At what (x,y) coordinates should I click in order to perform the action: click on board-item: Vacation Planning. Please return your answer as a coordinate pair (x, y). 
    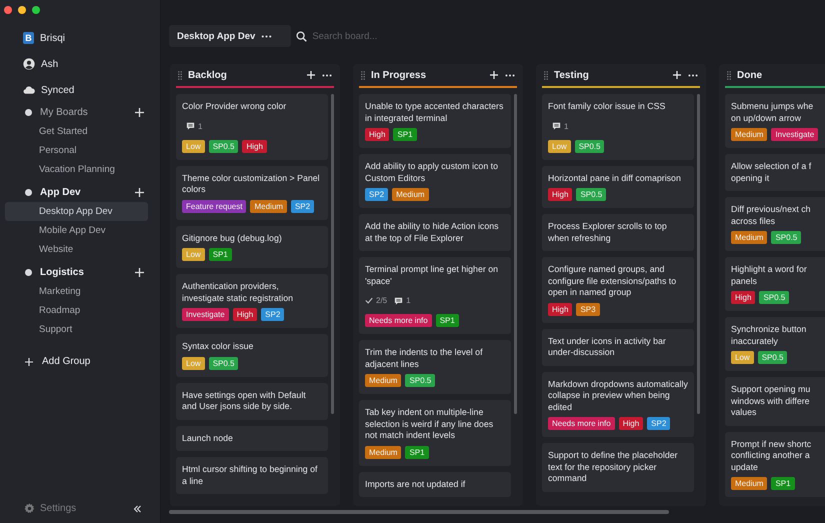
    Looking at the image, I should click on (76, 169).